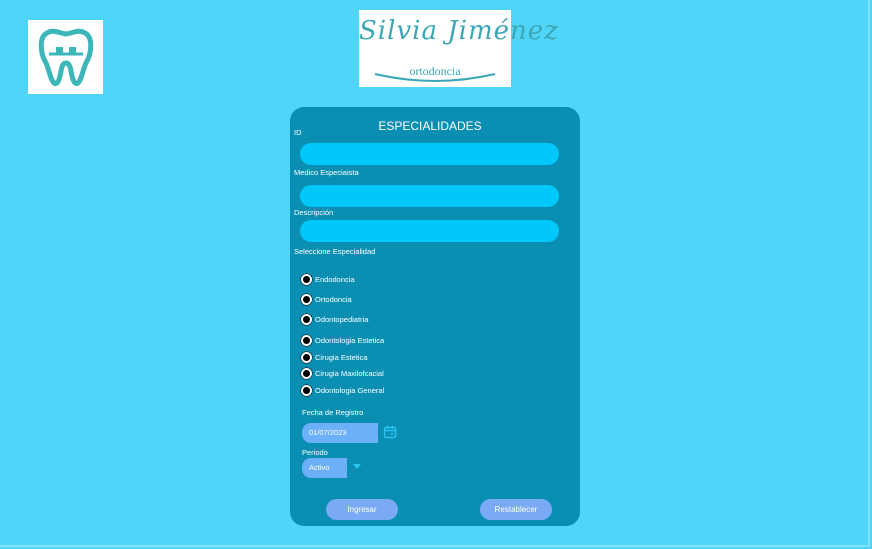  I want to click on brand-logo: Silvia Jiménez ortodoncia, so click(459, 48).